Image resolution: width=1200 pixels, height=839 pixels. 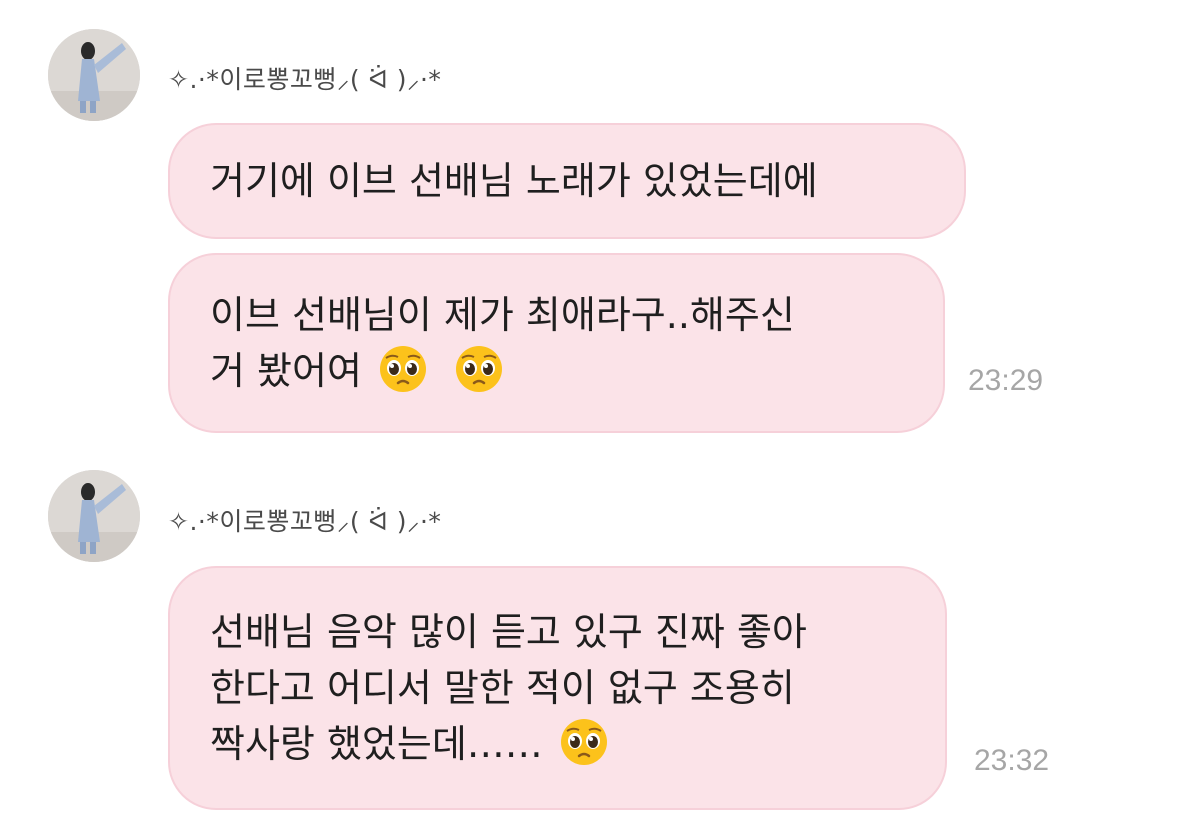 I want to click on message-text: 이브 선배님이 제가 최애라구..해주신, so click(x=502, y=315).